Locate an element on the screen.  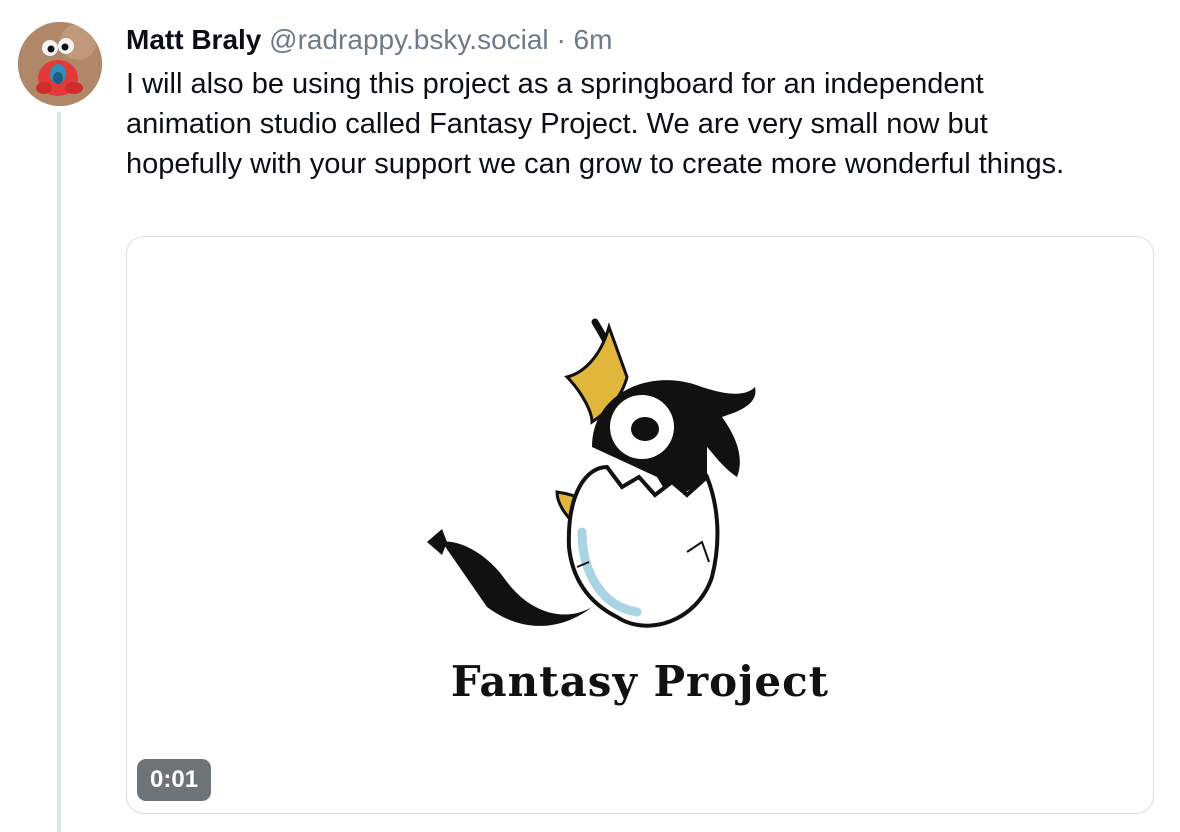
avatar-image is located at coordinates (60, 64).